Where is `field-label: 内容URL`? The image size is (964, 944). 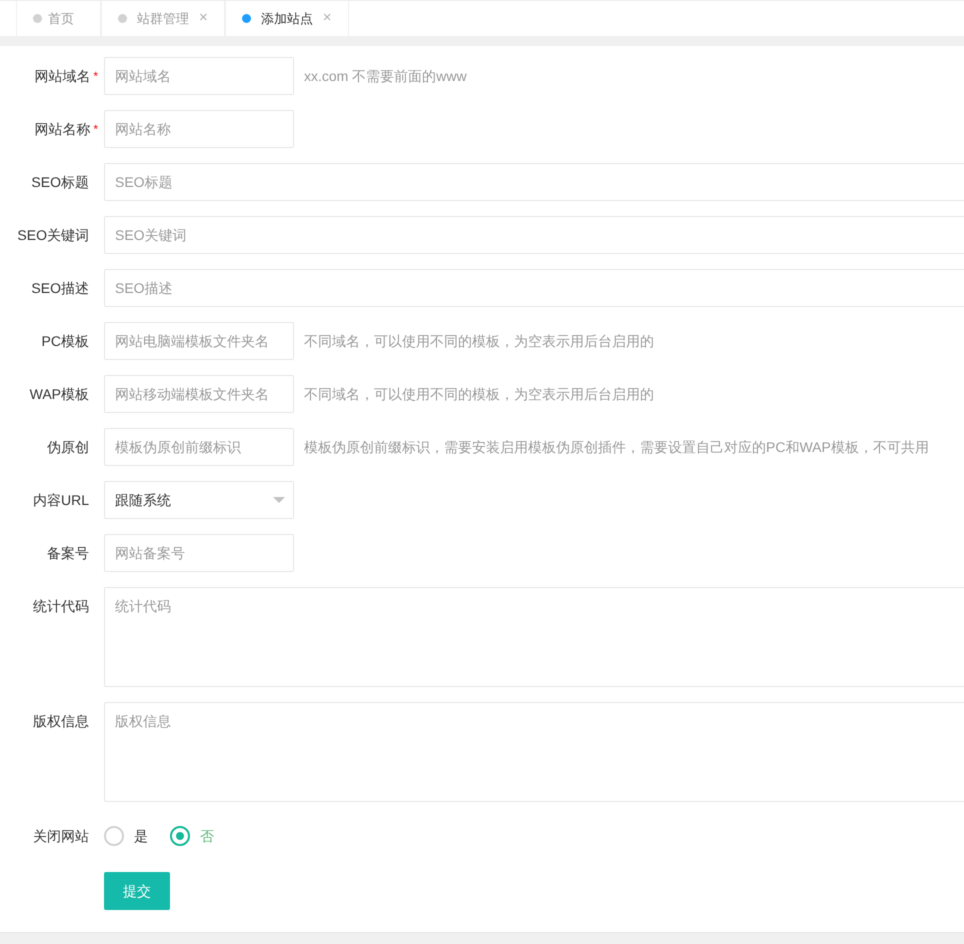
field-label: 内容URL is located at coordinates (60, 500).